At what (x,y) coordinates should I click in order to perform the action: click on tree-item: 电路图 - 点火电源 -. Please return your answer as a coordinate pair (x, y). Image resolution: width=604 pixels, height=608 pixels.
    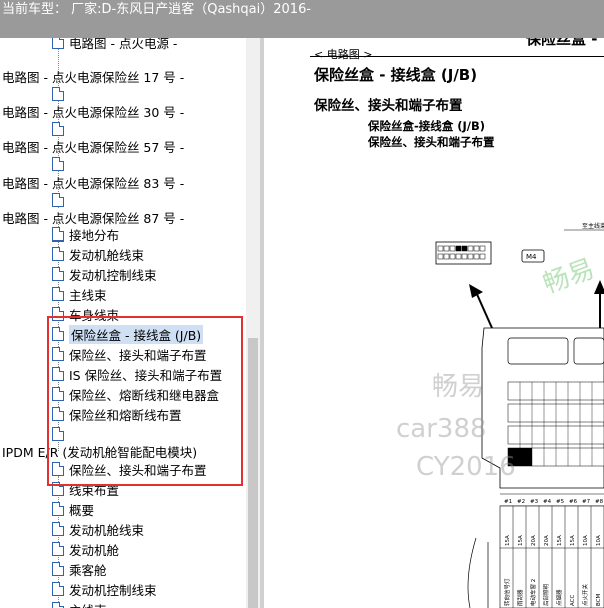
    Looking at the image, I should click on (114, 45).